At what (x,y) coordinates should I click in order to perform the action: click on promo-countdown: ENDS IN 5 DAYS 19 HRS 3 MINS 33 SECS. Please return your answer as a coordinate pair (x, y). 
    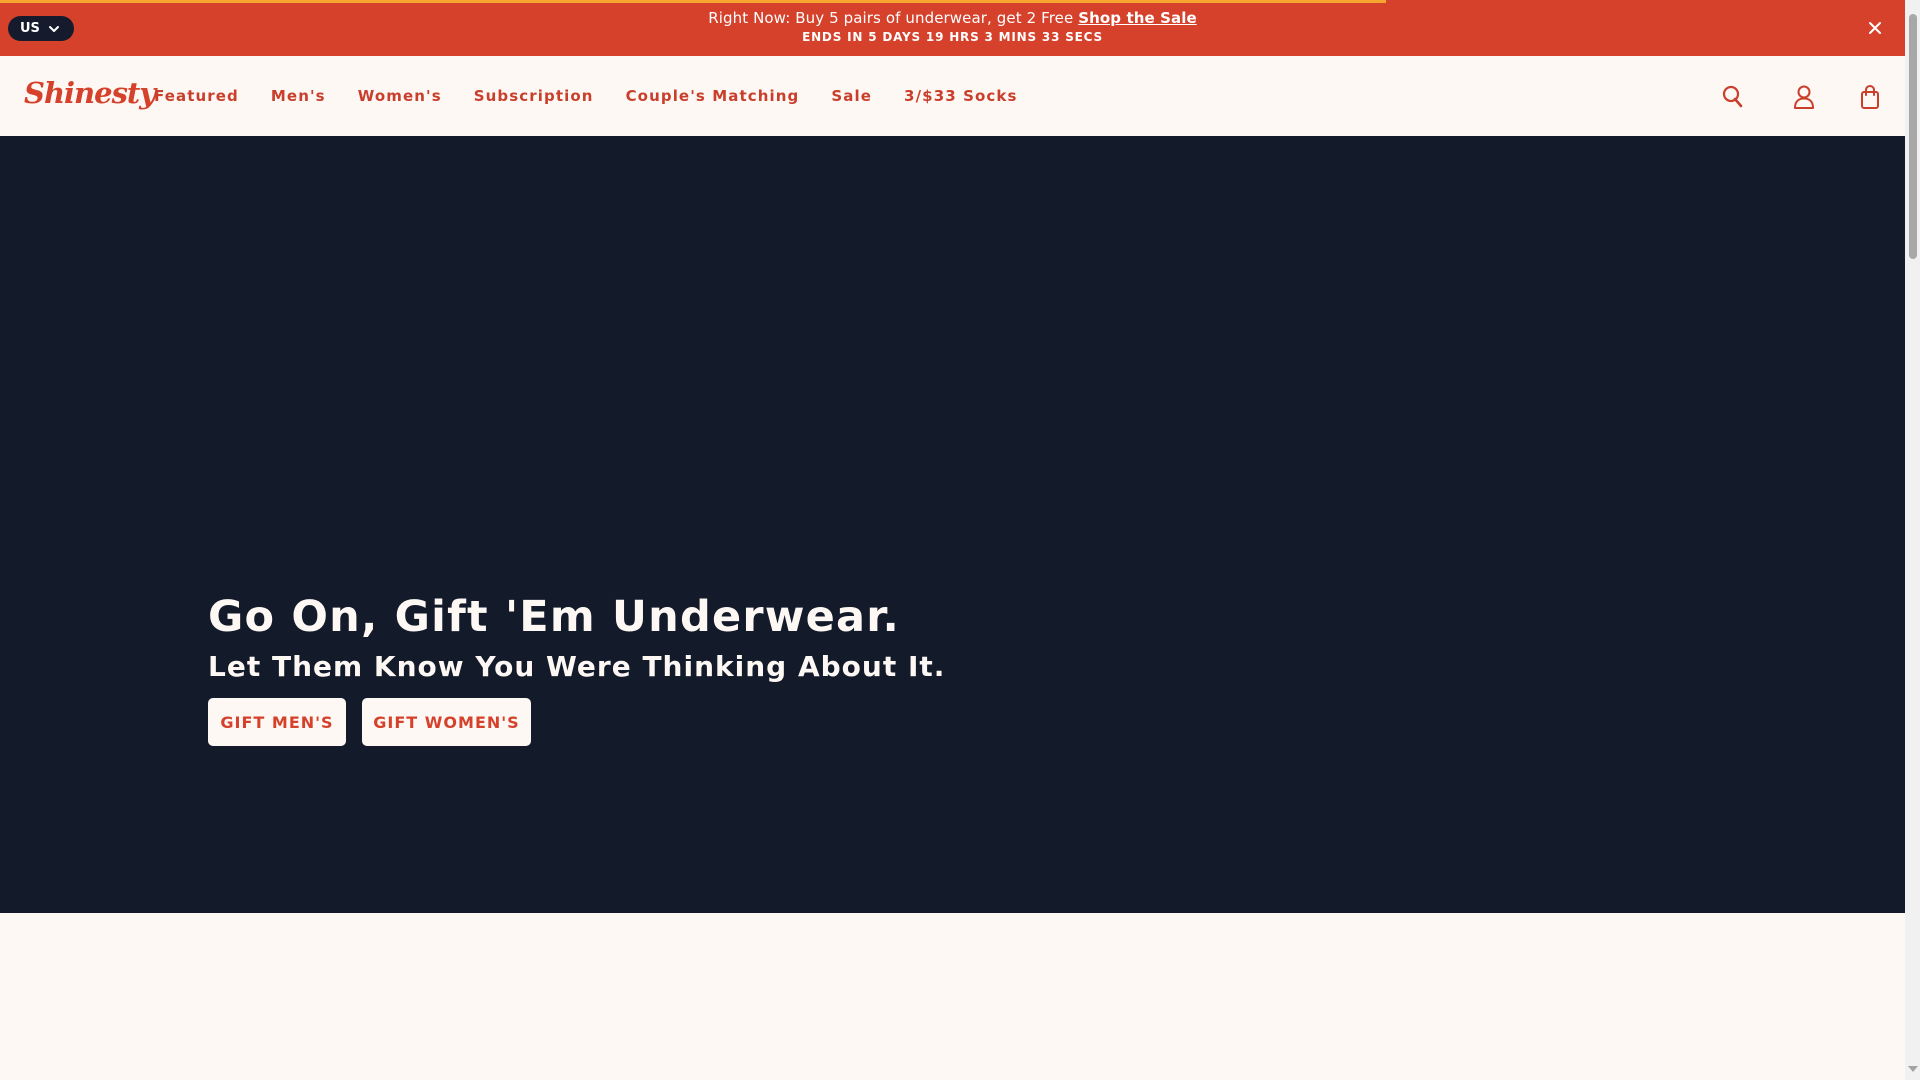
    Looking at the image, I should click on (952, 37).